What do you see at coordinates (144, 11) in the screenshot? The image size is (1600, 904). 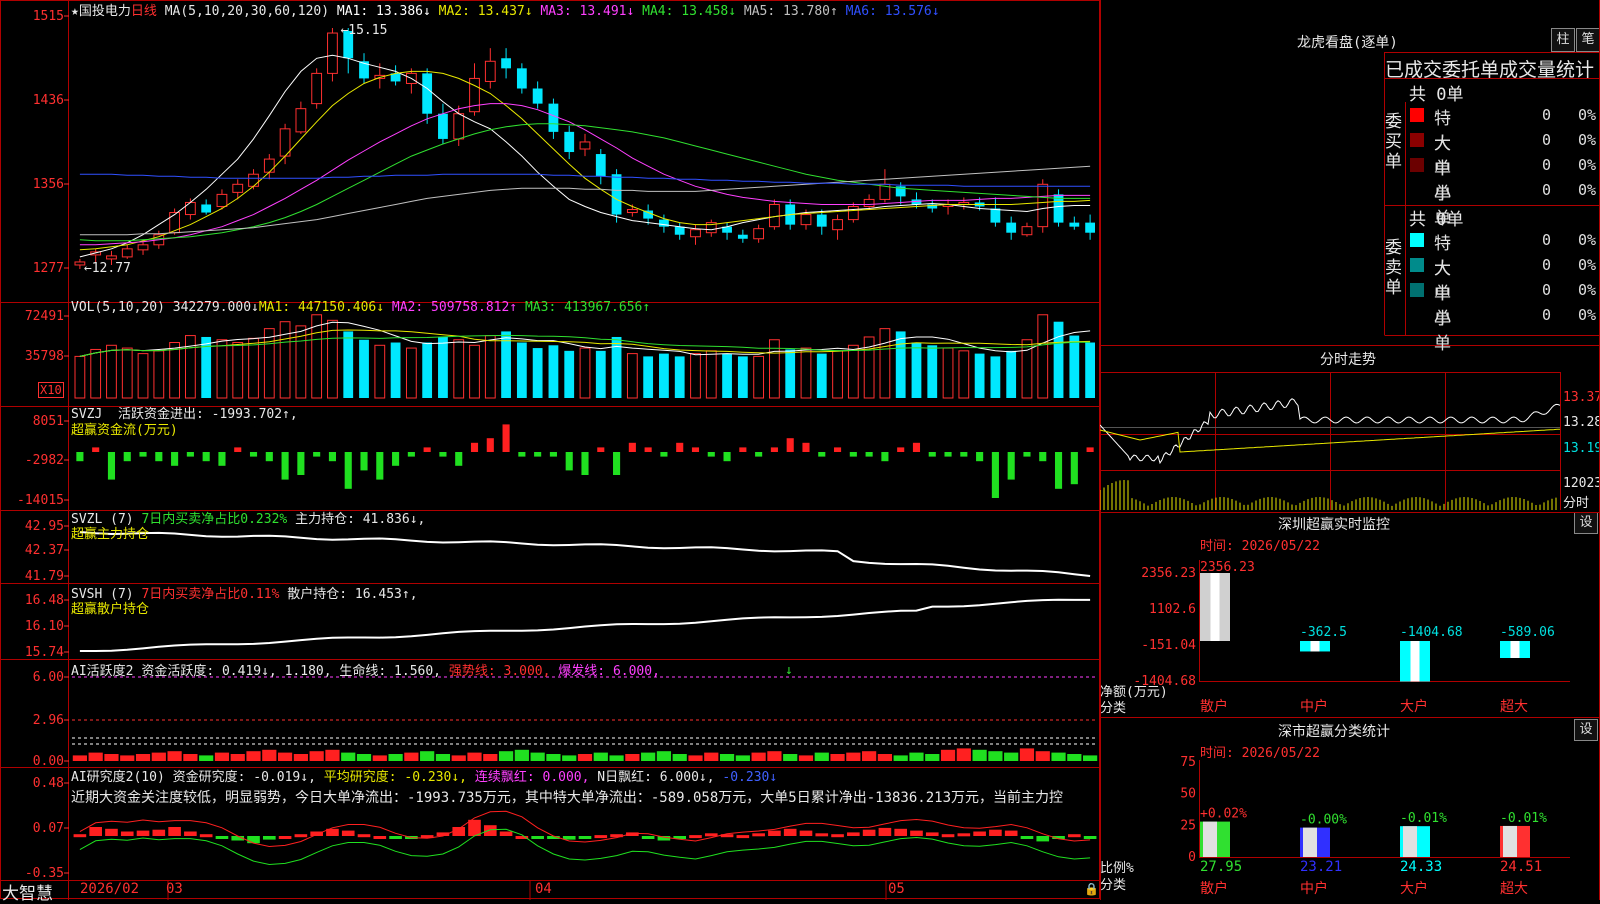 I see `period-label: 日线` at bounding box center [144, 11].